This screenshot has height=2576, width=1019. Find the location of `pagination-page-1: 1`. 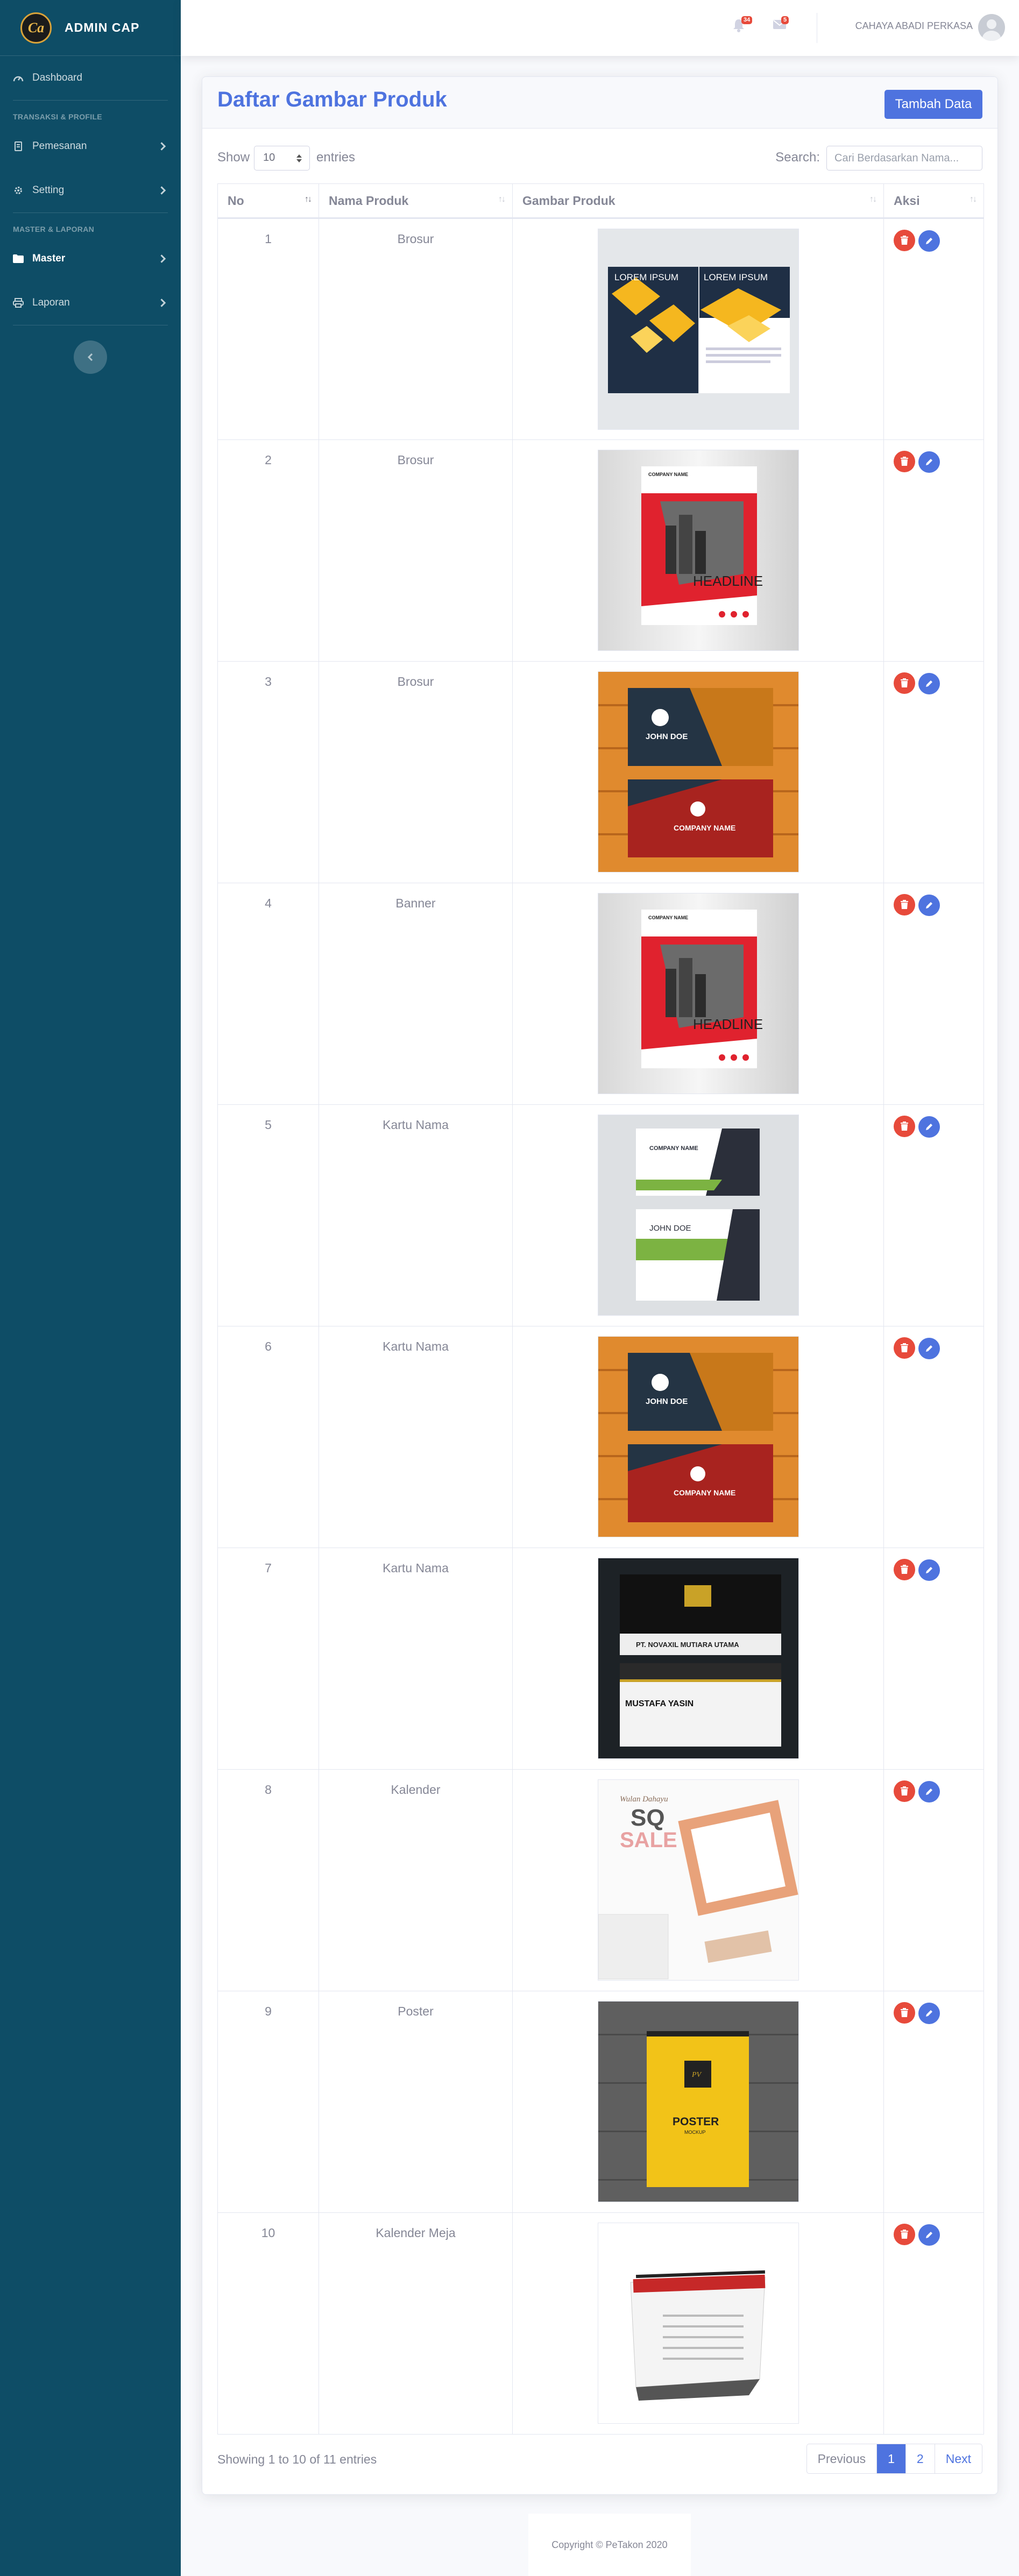

pagination-page-1: 1 is located at coordinates (890, 2458).